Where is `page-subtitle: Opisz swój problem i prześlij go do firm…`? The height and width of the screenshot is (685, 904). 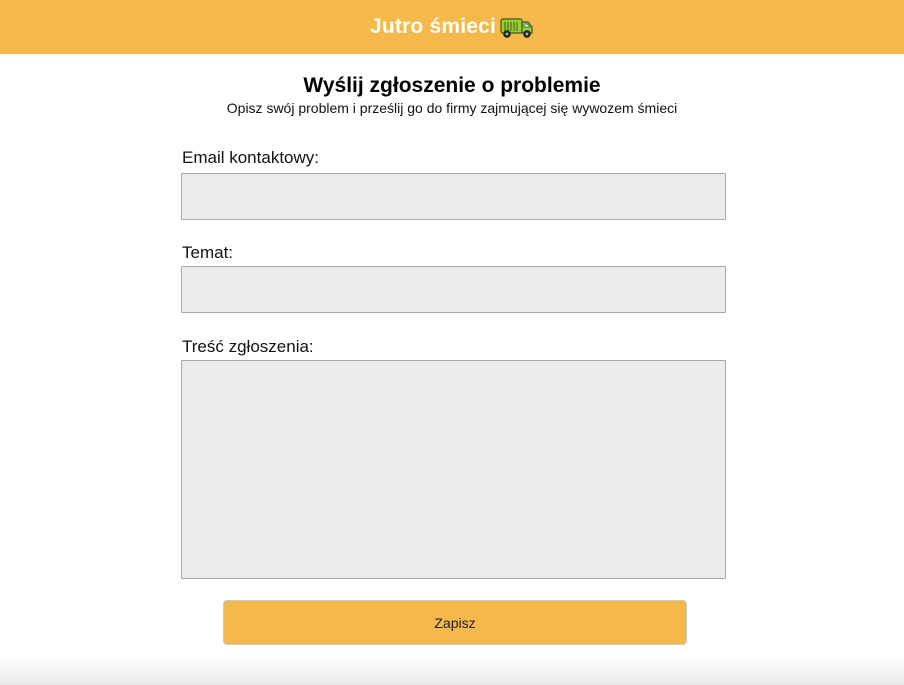
page-subtitle: Opisz swój problem i prześlij go do firm… is located at coordinates (452, 108).